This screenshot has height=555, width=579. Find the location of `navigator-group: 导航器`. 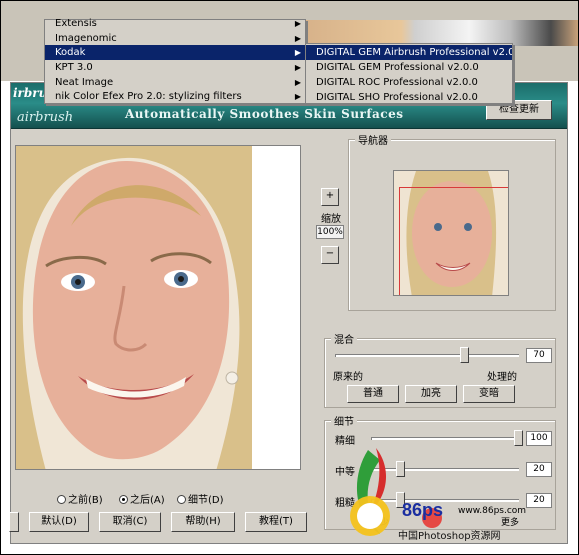

navigator-group: 导航器 is located at coordinates (452, 221).